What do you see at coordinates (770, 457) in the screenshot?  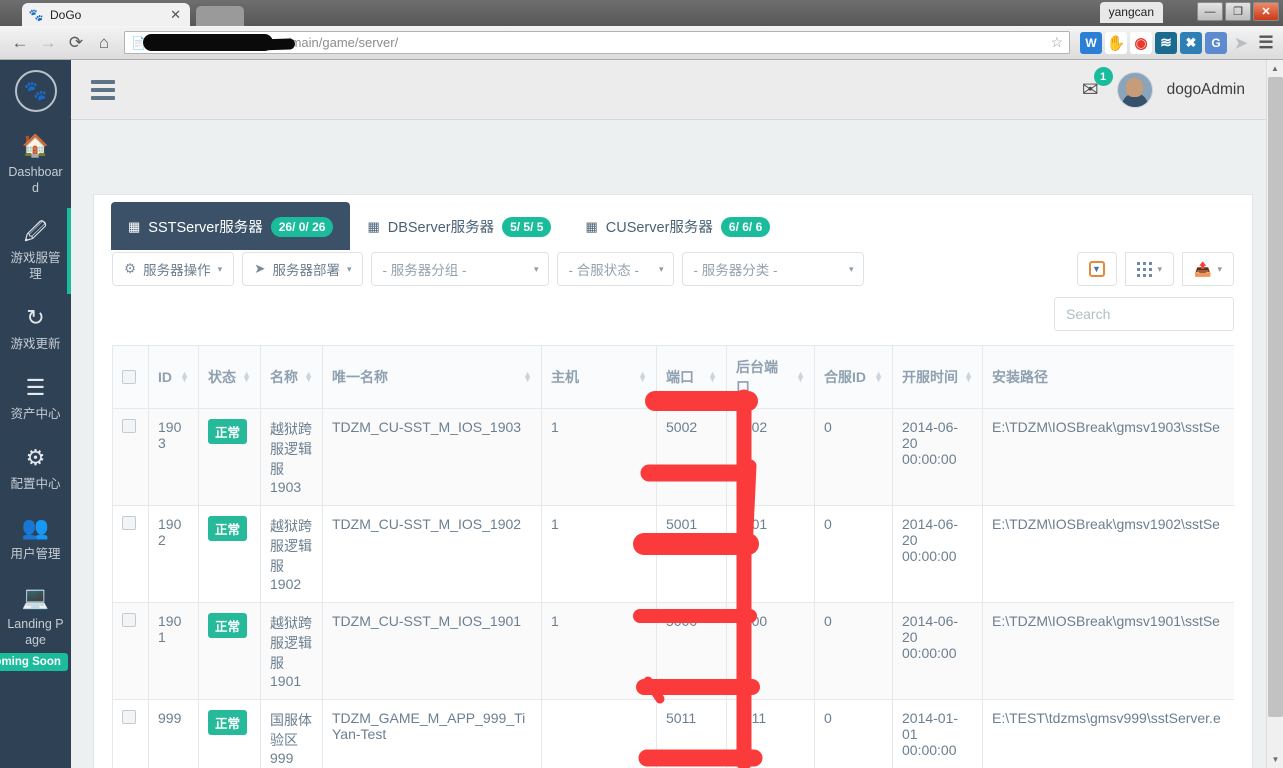 I see `cell-admin-port: 6002` at bounding box center [770, 457].